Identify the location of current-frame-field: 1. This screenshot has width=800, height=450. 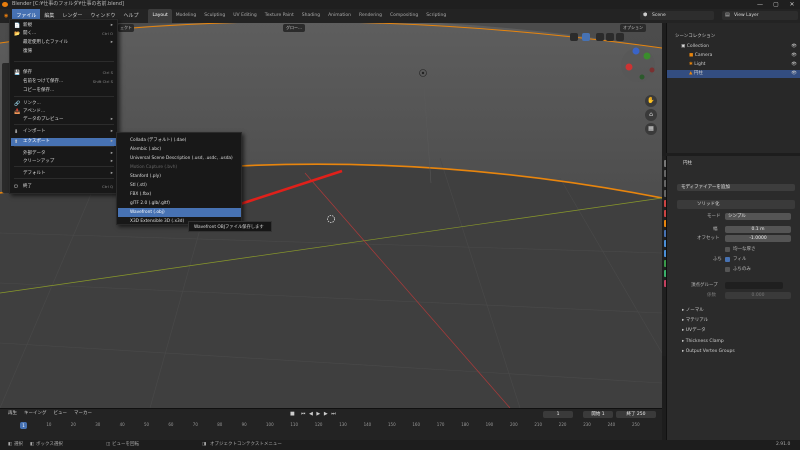
(558, 414).